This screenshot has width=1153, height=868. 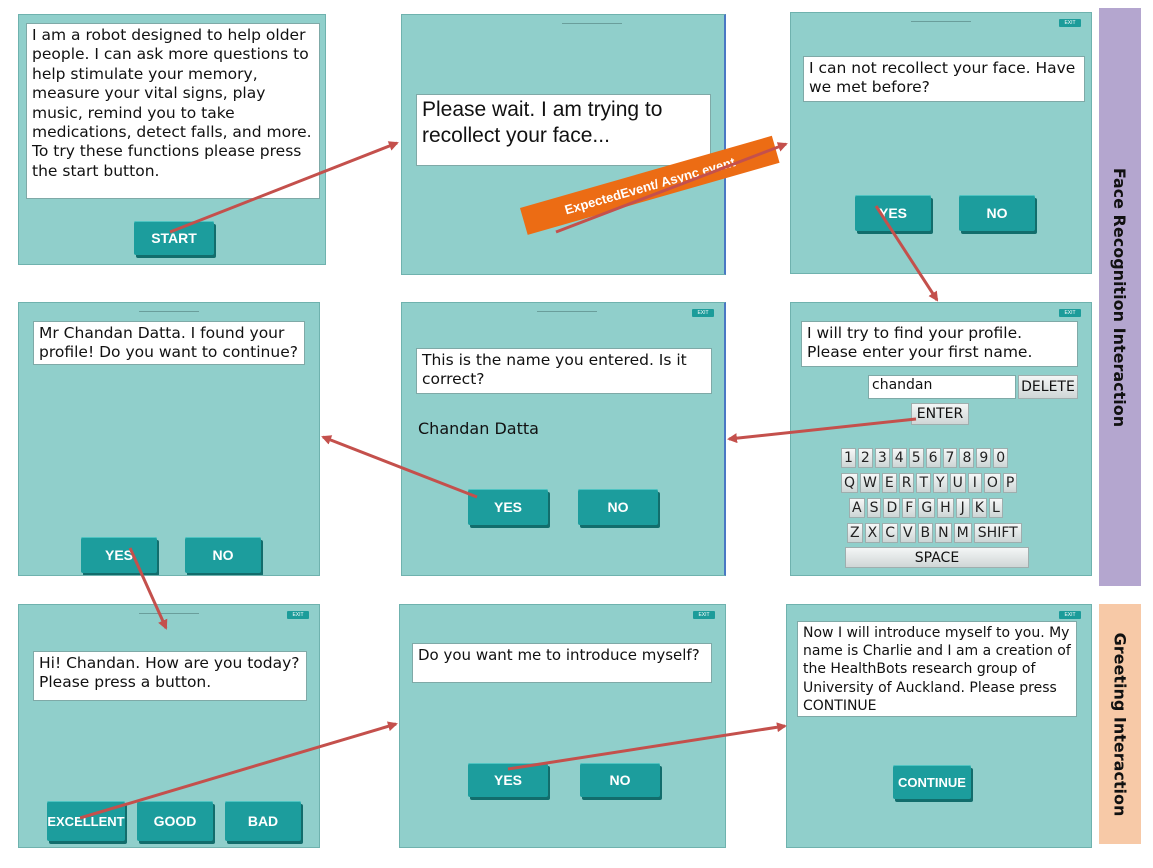 What do you see at coordinates (984, 458) in the screenshot?
I see `key: 9` at bounding box center [984, 458].